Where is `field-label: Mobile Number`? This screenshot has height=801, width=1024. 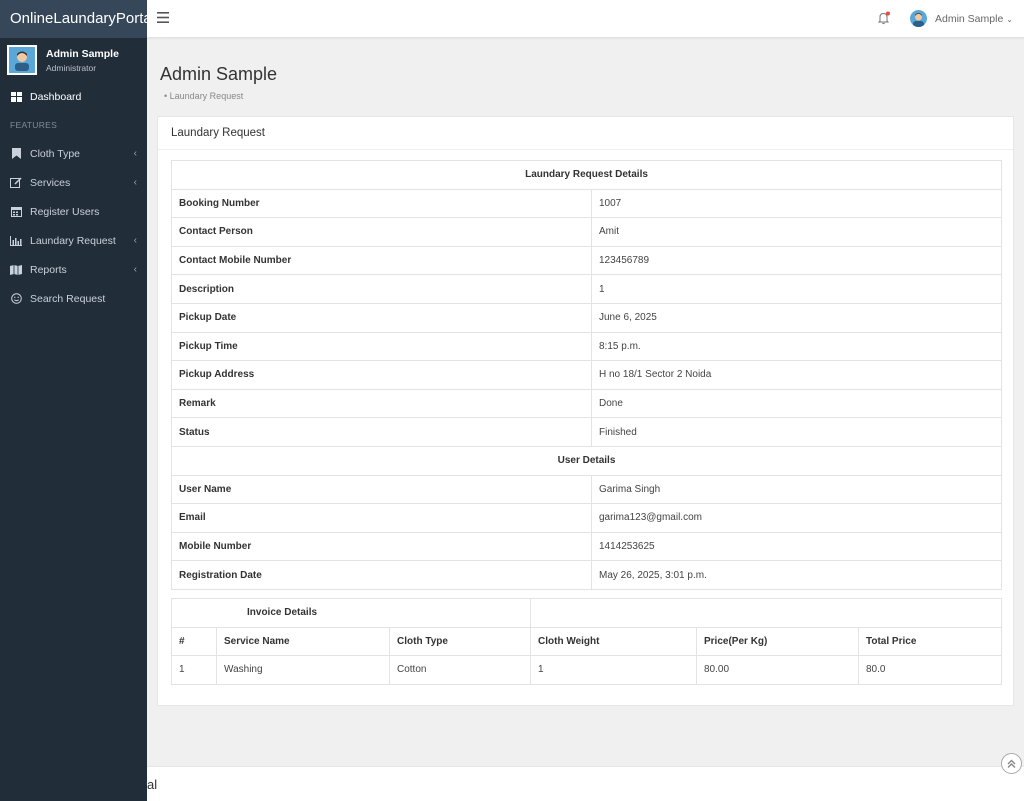 field-label: Mobile Number is located at coordinates (381, 546).